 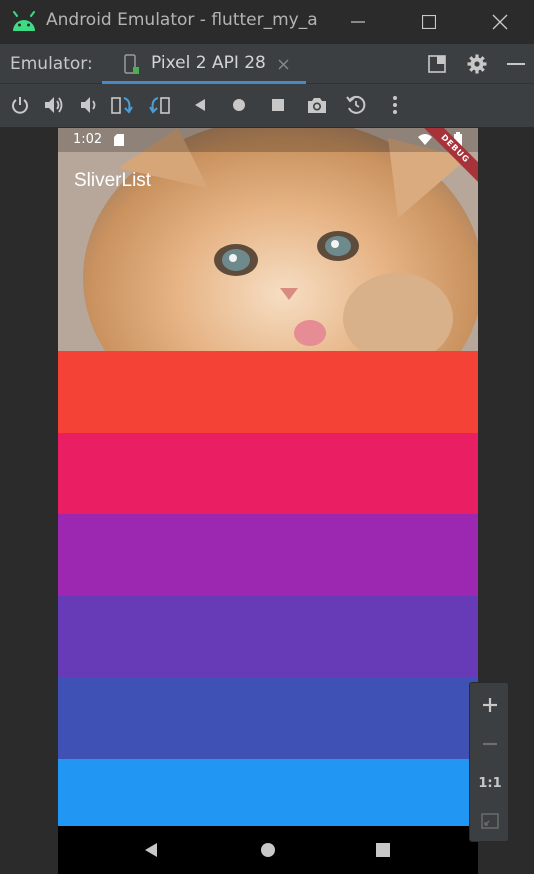 I want to click on close-window-button, so click(x=500, y=22).